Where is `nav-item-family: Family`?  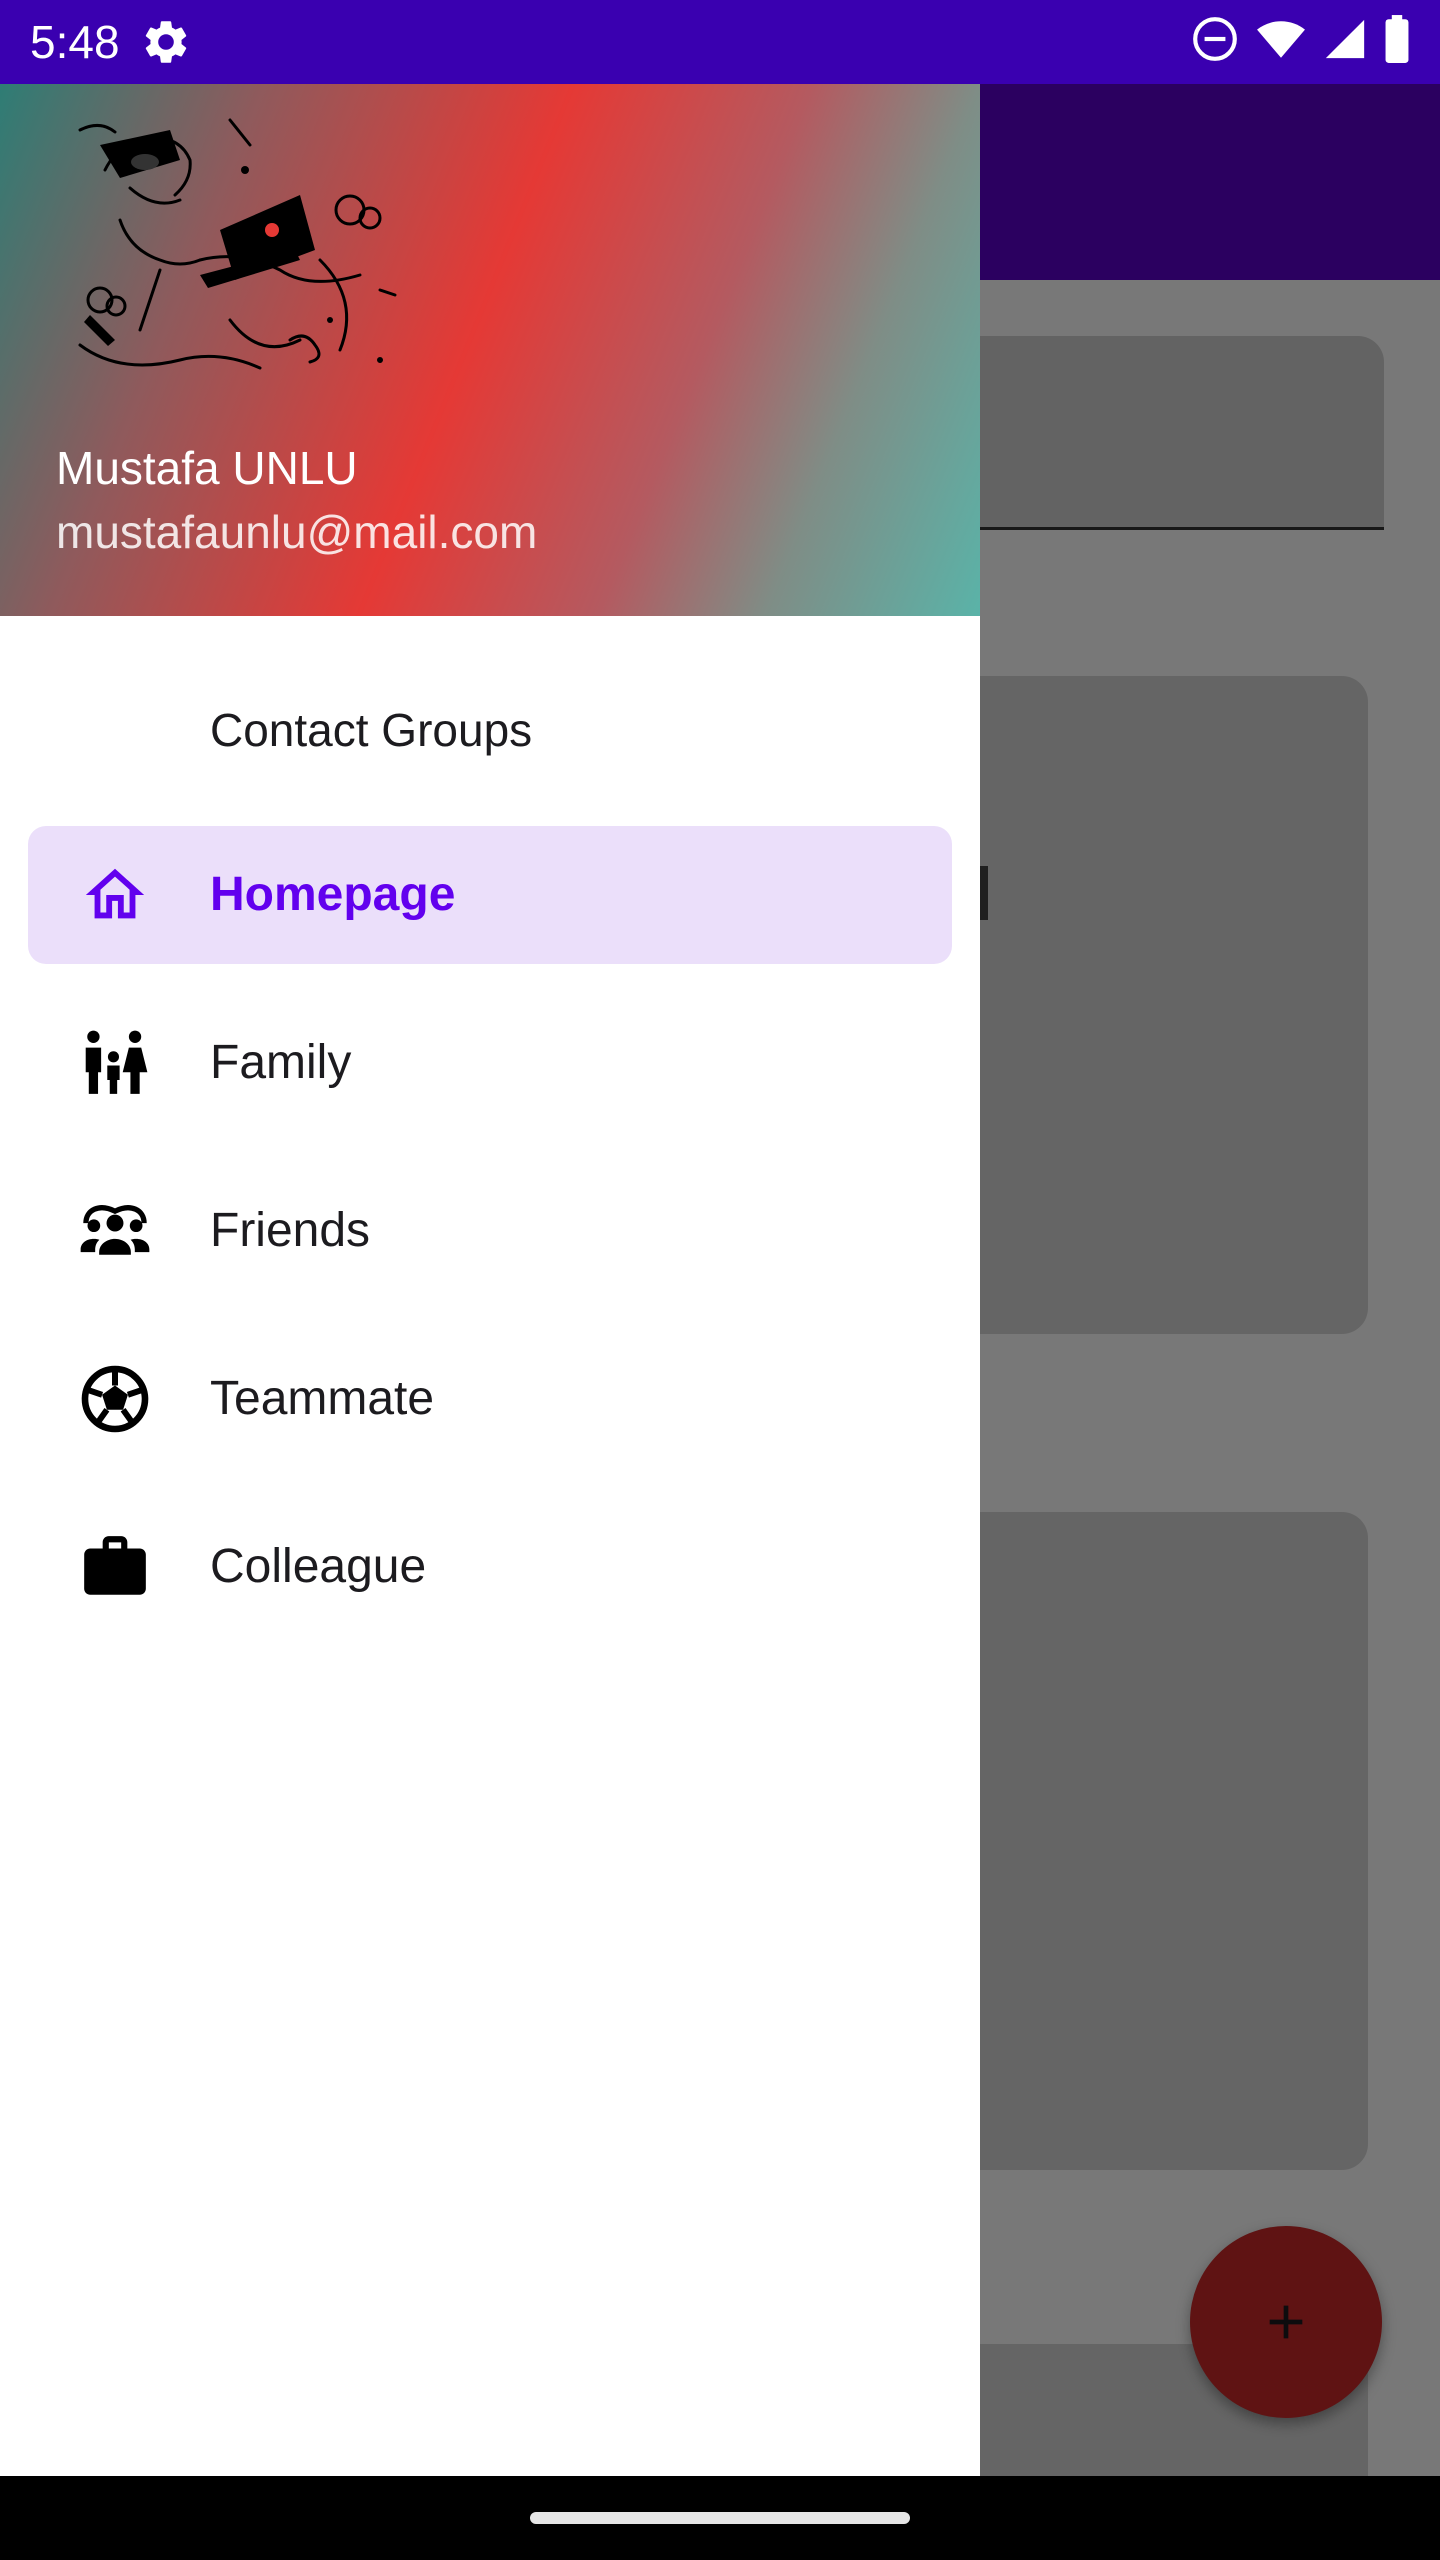 nav-item-family: Family is located at coordinates (490, 1063).